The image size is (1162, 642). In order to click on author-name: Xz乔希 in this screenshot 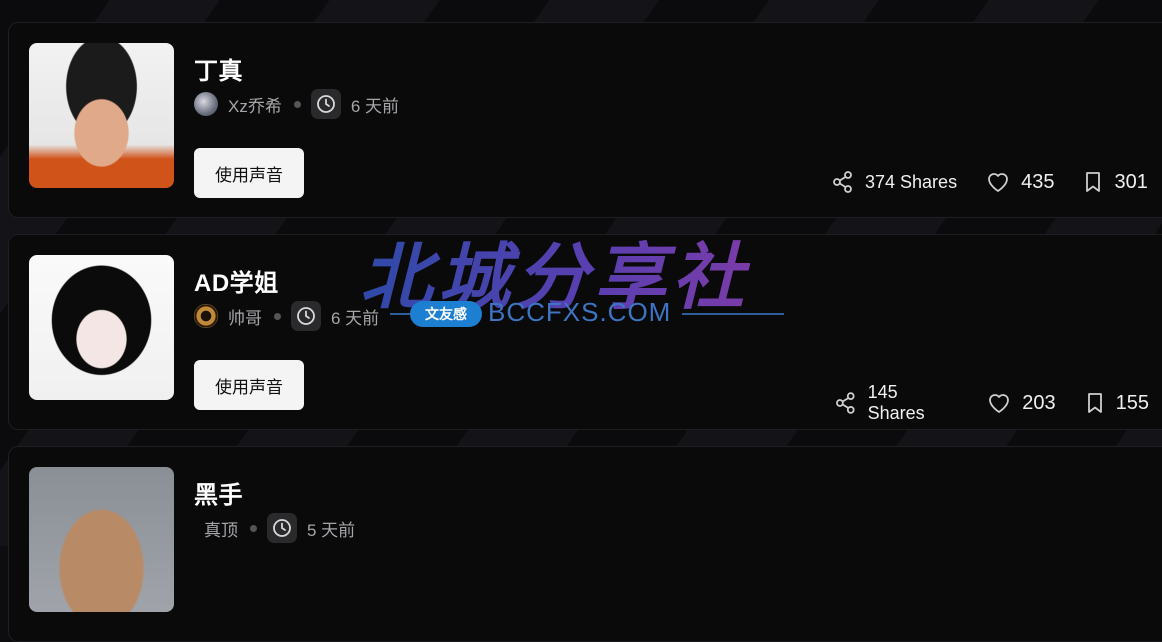, I will do `click(255, 104)`.